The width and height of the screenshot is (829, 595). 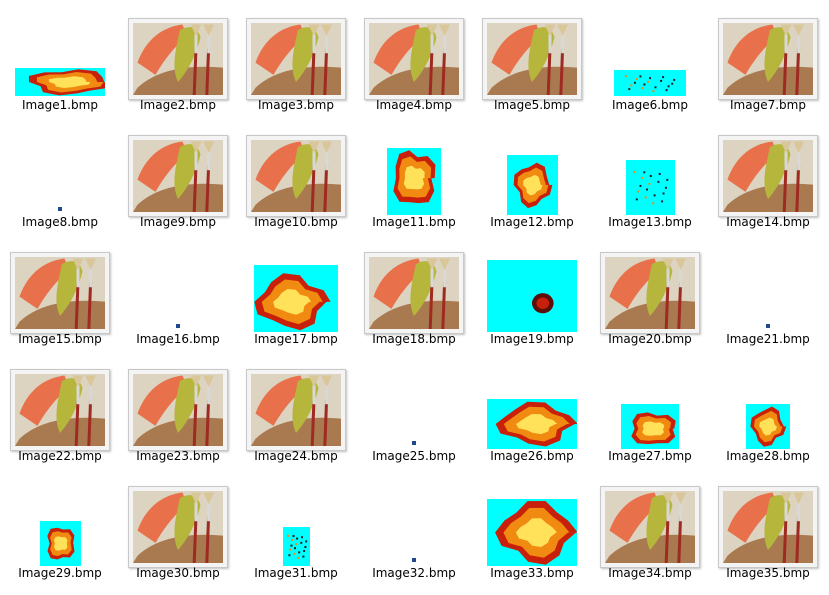 What do you see at coordinates (178, 456) in the screenshot?
I see `file-name-label: Image23.bmp` at bounding box center [178, 456].